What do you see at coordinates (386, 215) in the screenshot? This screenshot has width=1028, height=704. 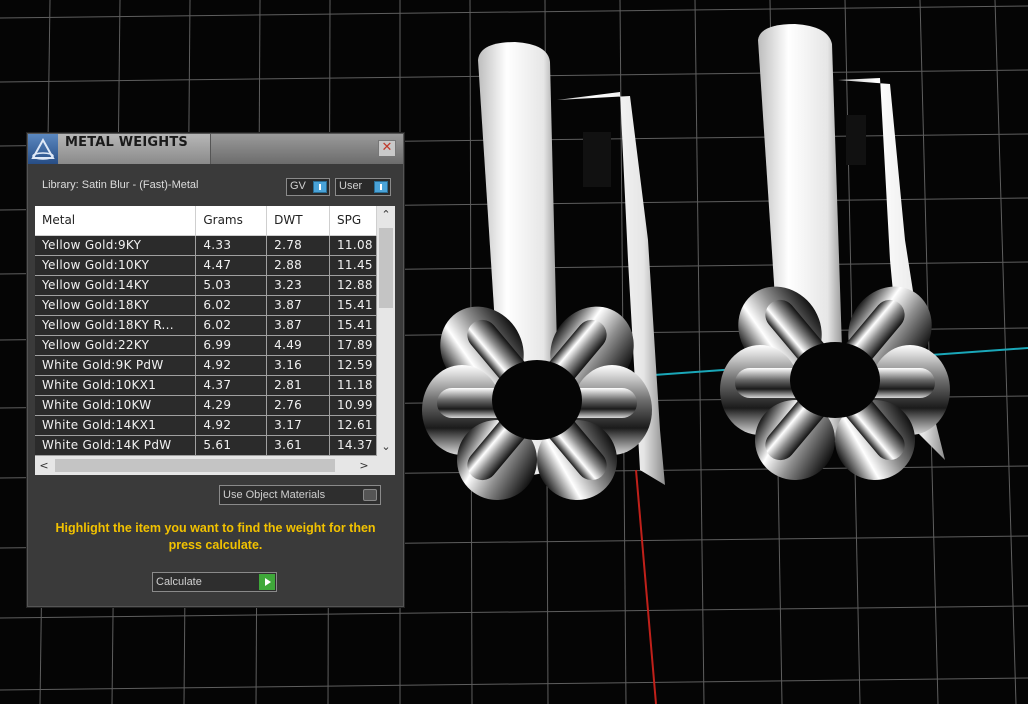 I see `chevron-up-icon: ⌃` at bounding box center [386, 215].